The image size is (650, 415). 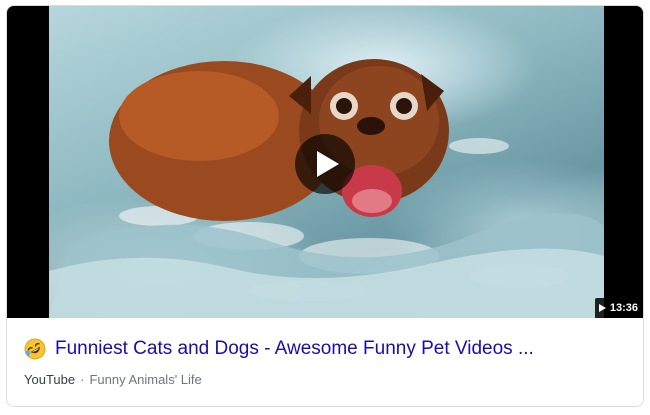 I want to click on play-button, so click(x=325, y=164).